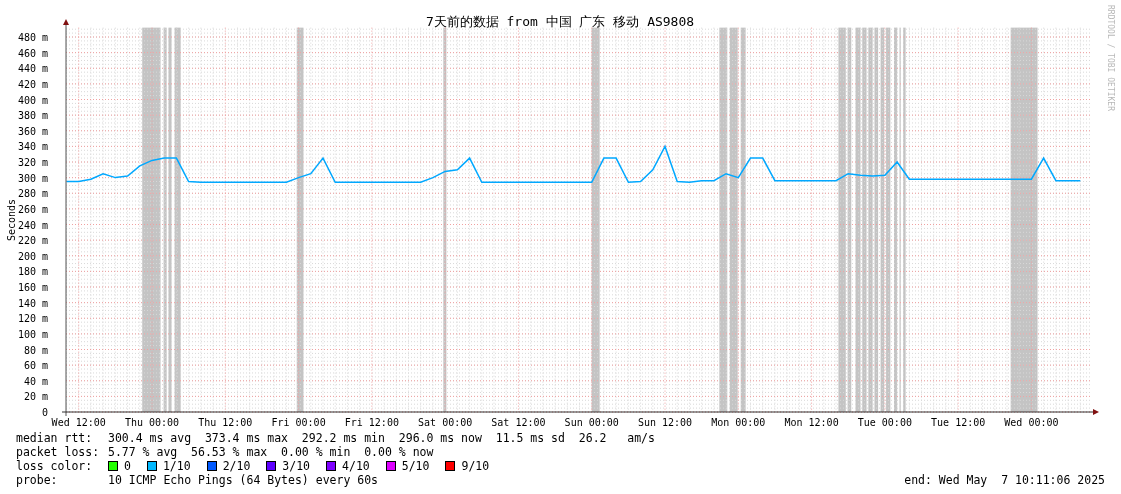  Describe the element at coordinates (35, 397) in the screenshot. I see `y-tick-label: 20 m` at that location.